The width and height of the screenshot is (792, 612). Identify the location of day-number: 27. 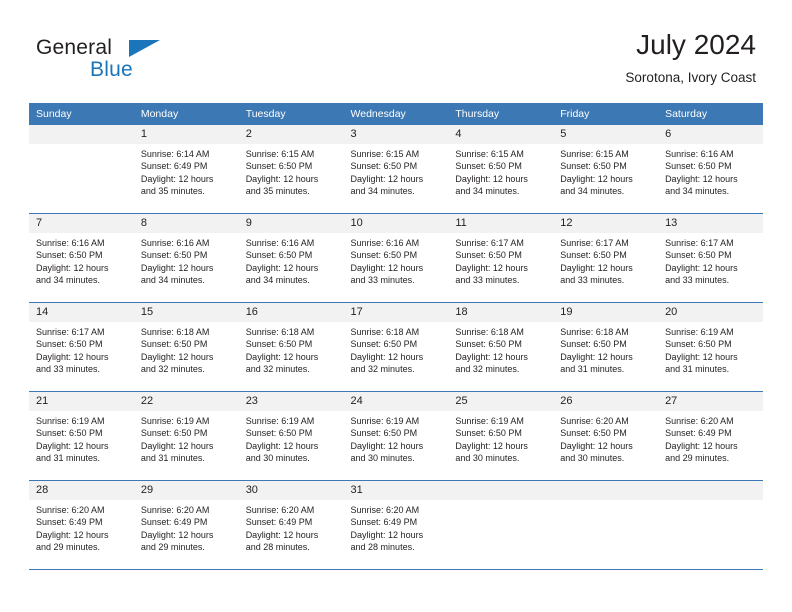
(710, 401).